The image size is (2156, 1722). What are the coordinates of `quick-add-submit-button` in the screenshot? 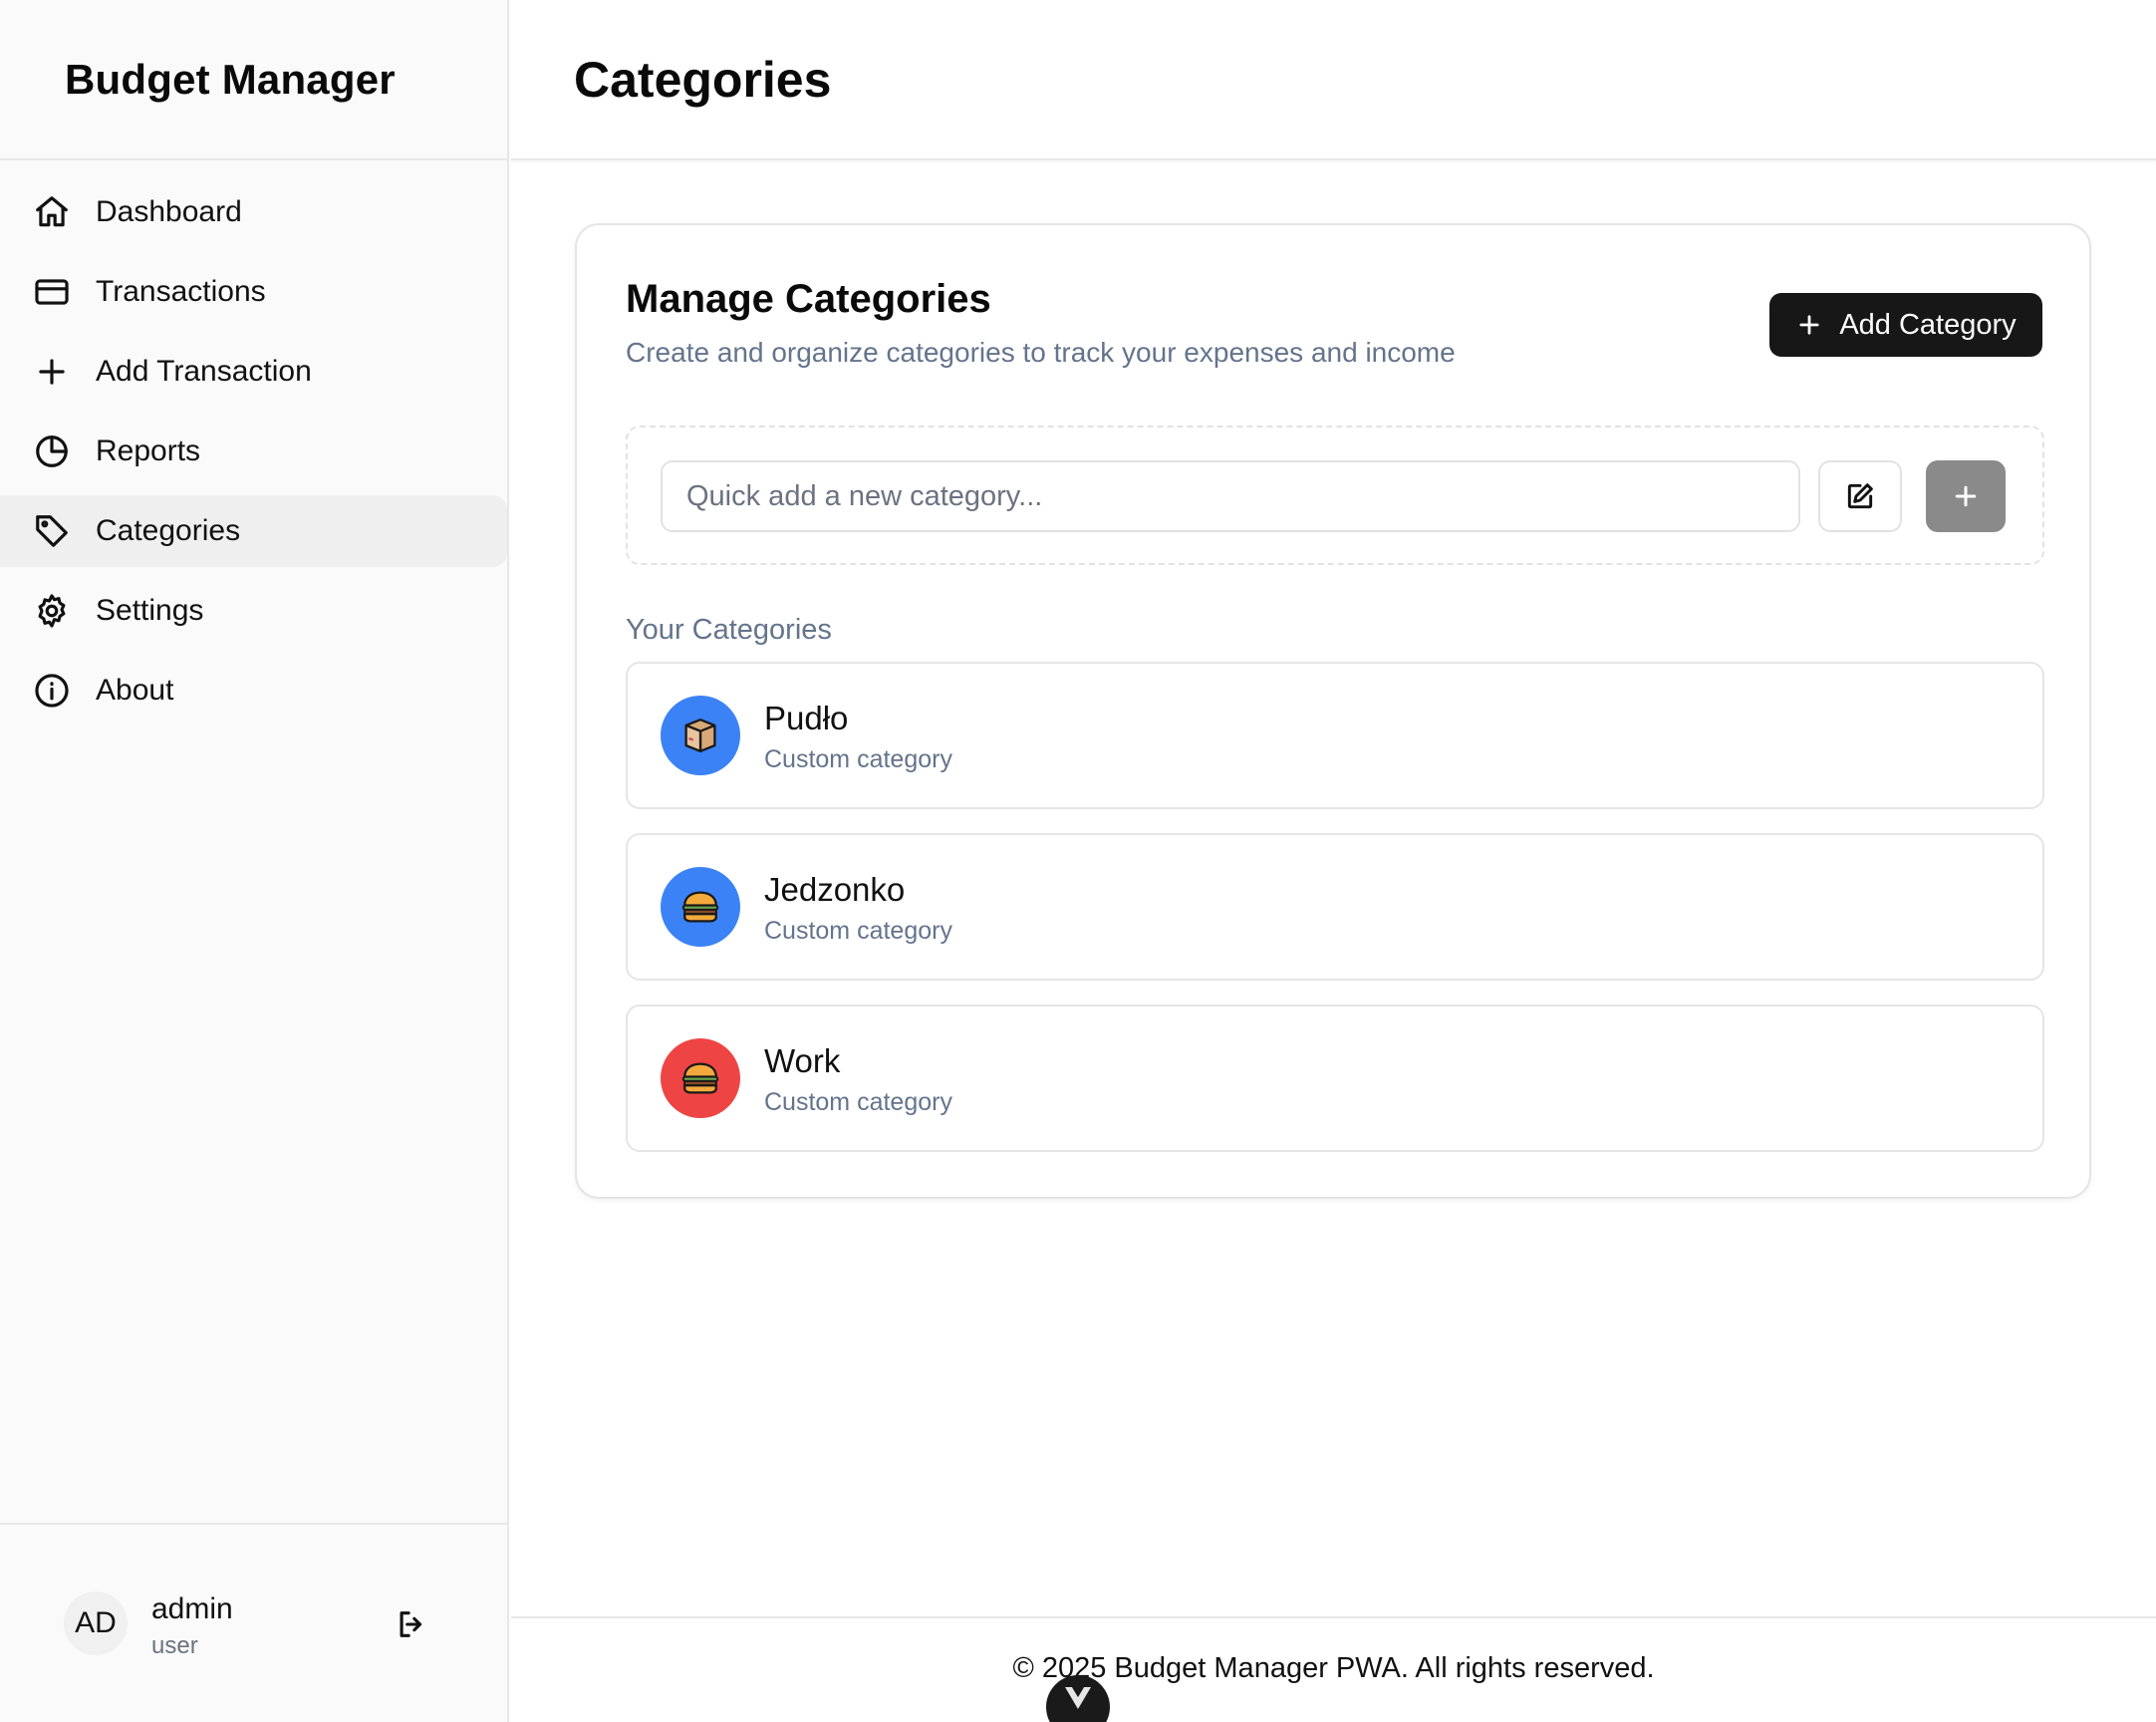 It's located at (1966, 496).